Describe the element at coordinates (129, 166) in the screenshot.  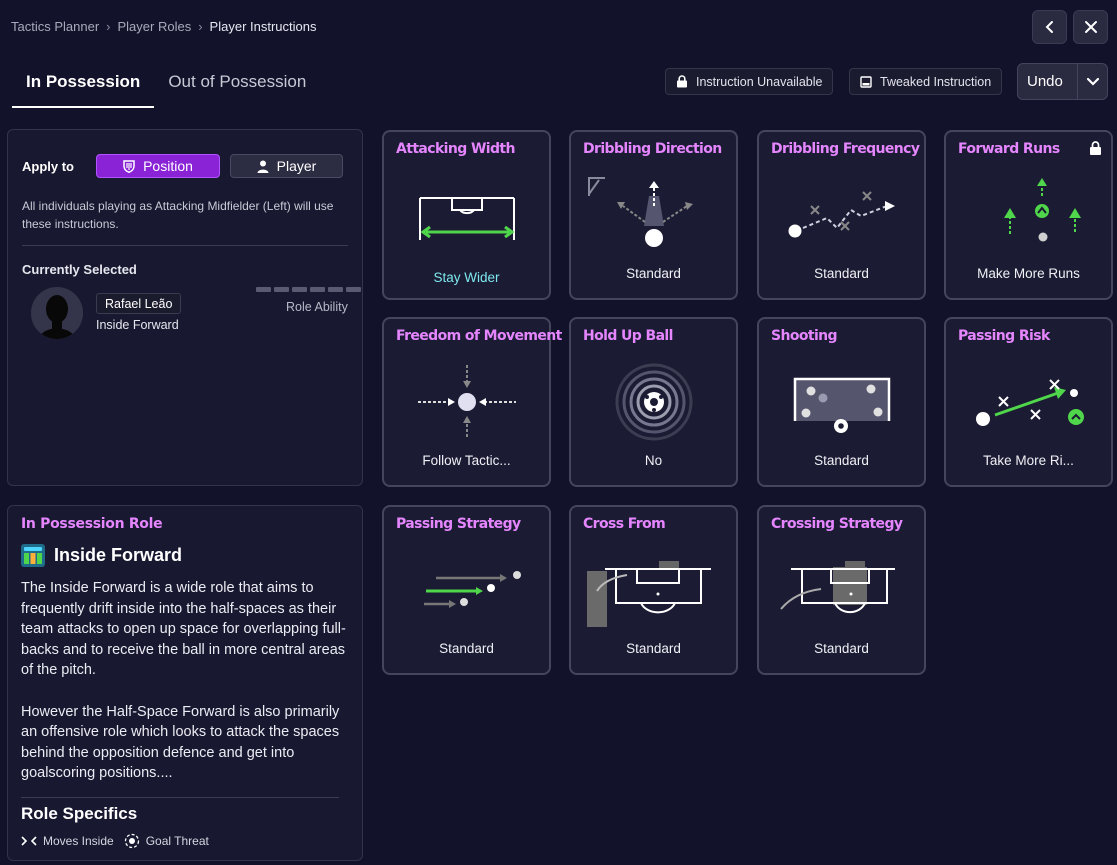
I see `shield-icon` at that location.